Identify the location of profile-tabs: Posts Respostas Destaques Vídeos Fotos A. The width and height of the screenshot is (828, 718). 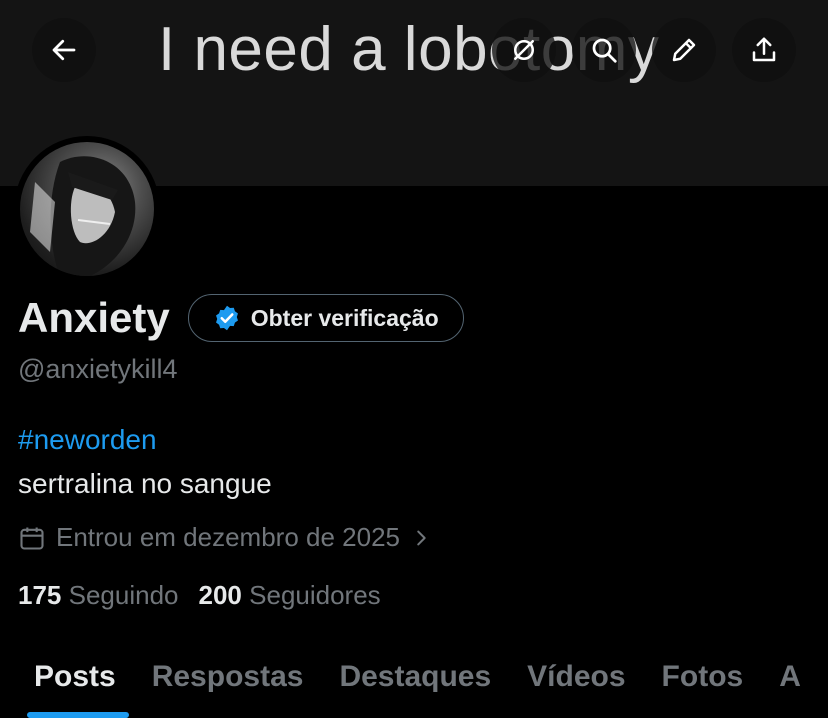
(414, 677).